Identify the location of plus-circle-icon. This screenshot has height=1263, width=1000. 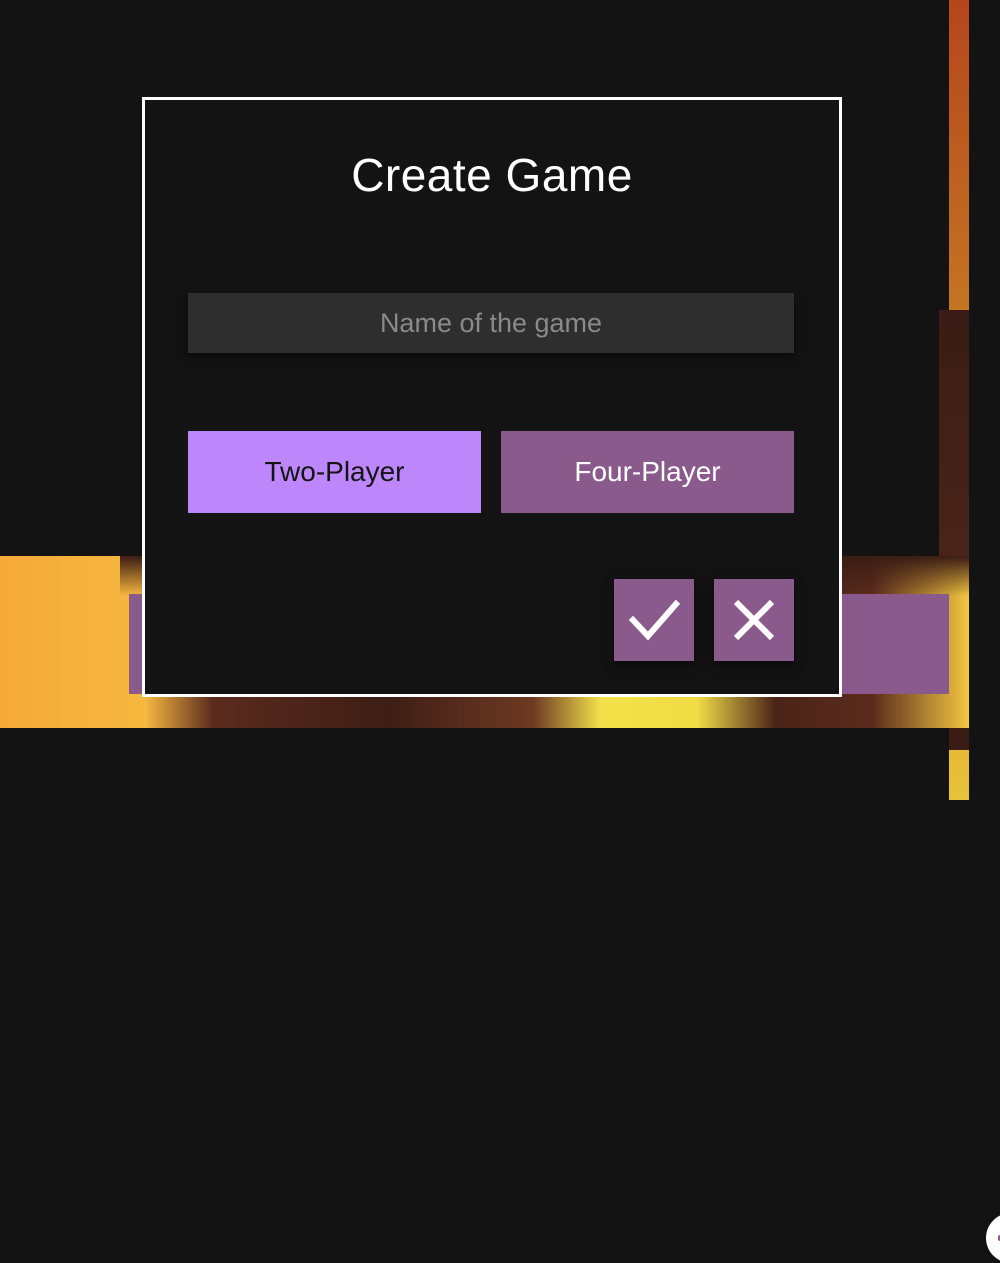
(993, 1238).